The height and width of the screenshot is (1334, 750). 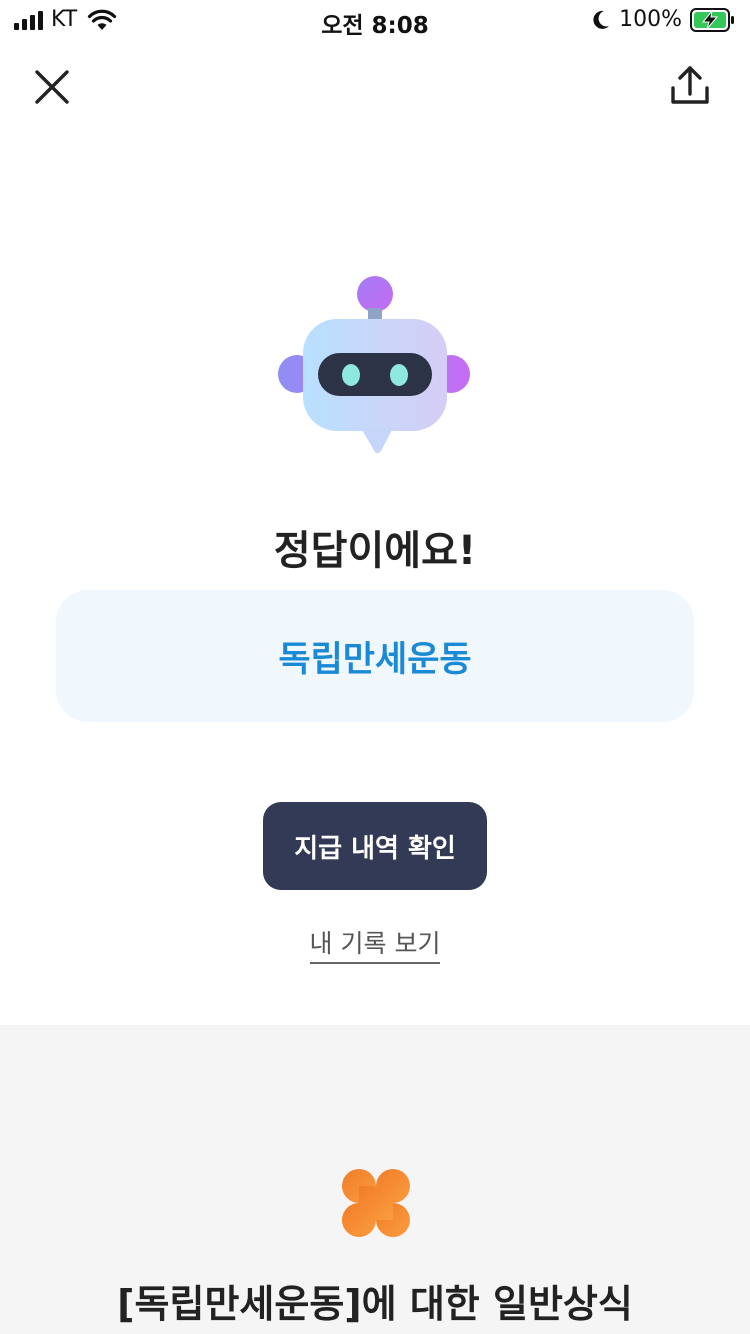 I want to click on answer-text: 독립만세운동, so click(x=375, y=659).